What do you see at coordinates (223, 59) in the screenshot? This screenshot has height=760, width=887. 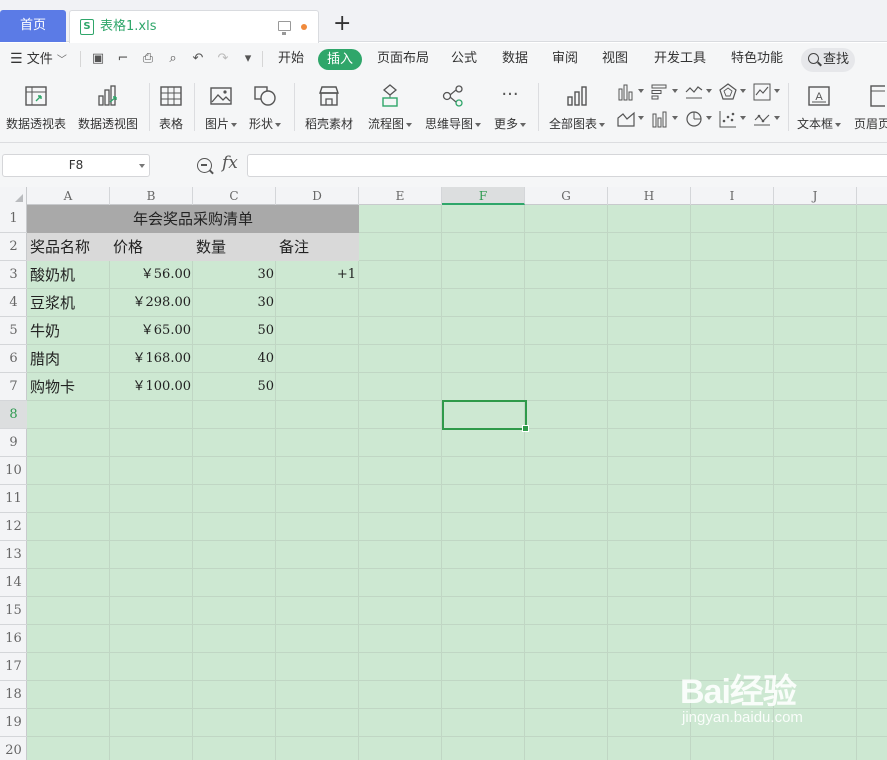 I see `redo-icon: ↷` at bounding box center [223, 59].